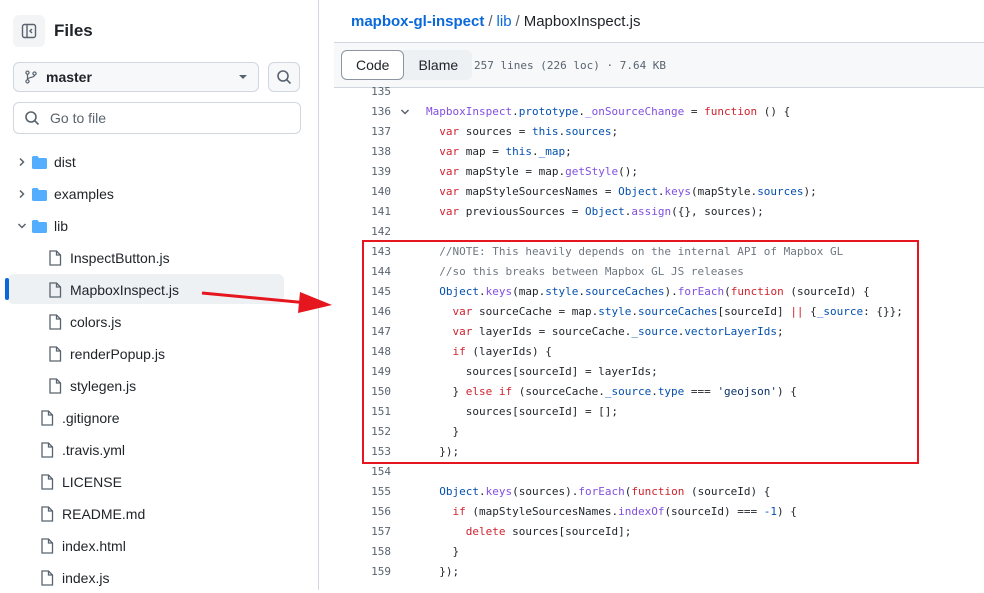  Describe the element at coordinates (529, 131) in the screenshot. I see `code-text: var sources = this.sources;` at that location.